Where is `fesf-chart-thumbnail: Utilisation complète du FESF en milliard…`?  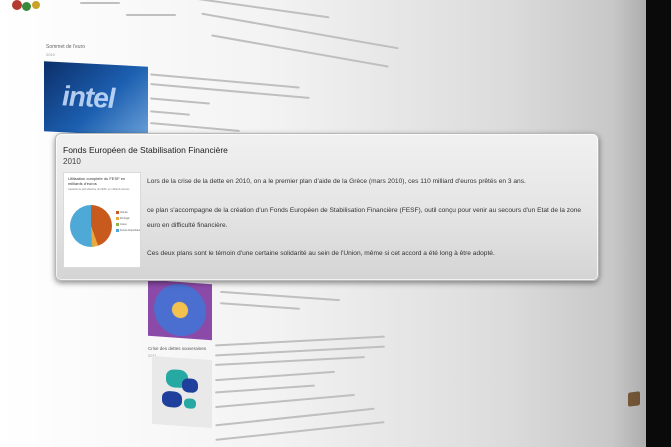
fesf-chart-thumbnail: Utilisation complète du FESF en milliard… is located at coordinates (102, 220).